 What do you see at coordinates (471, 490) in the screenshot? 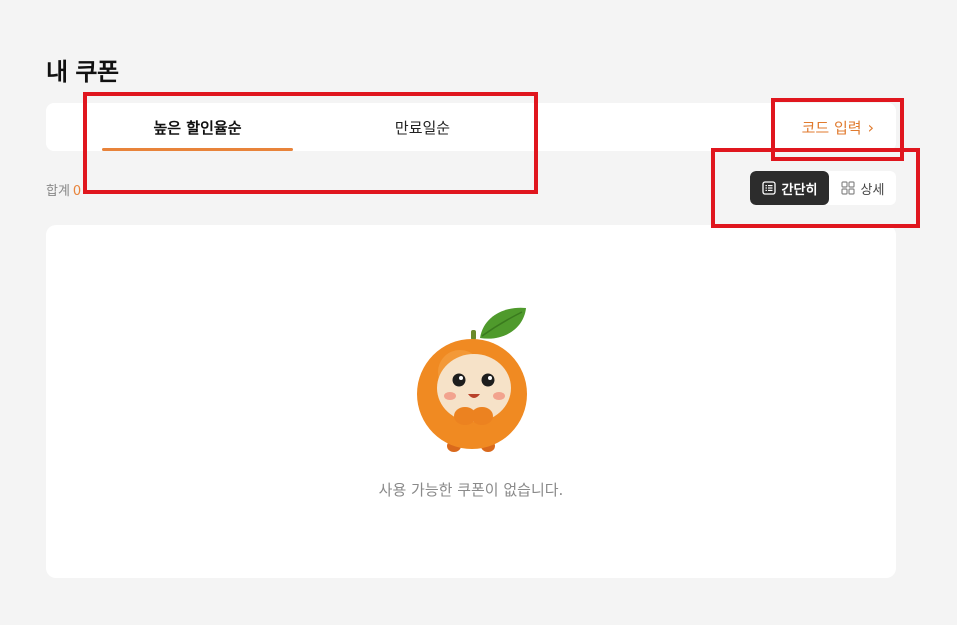
I see `empty-state-message: 사용 가능한 쿠폰이 없습니다.` at bounding box center [471, 490].